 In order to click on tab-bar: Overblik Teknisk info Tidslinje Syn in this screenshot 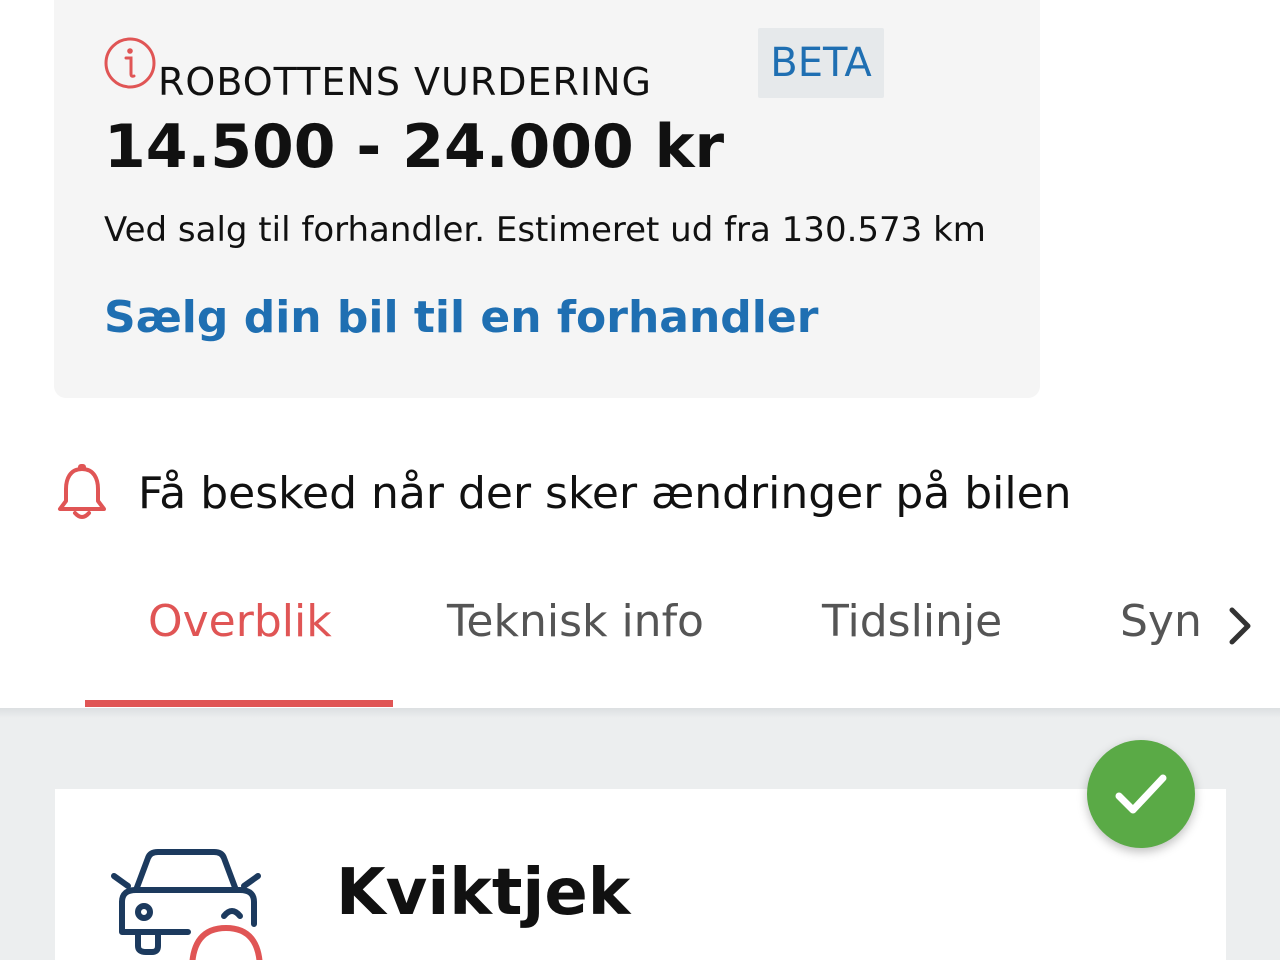, I will do `click(640, 639)`.